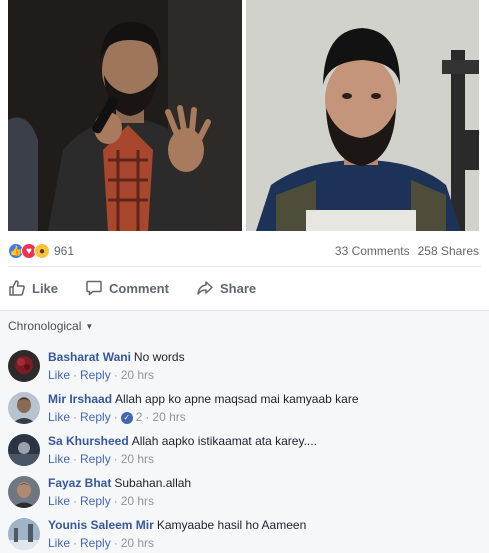 The image size is (489, 553). Describe the element at coordinates (139, 288) in the screenshot. I see `comment-button-label: Comment` at that location.